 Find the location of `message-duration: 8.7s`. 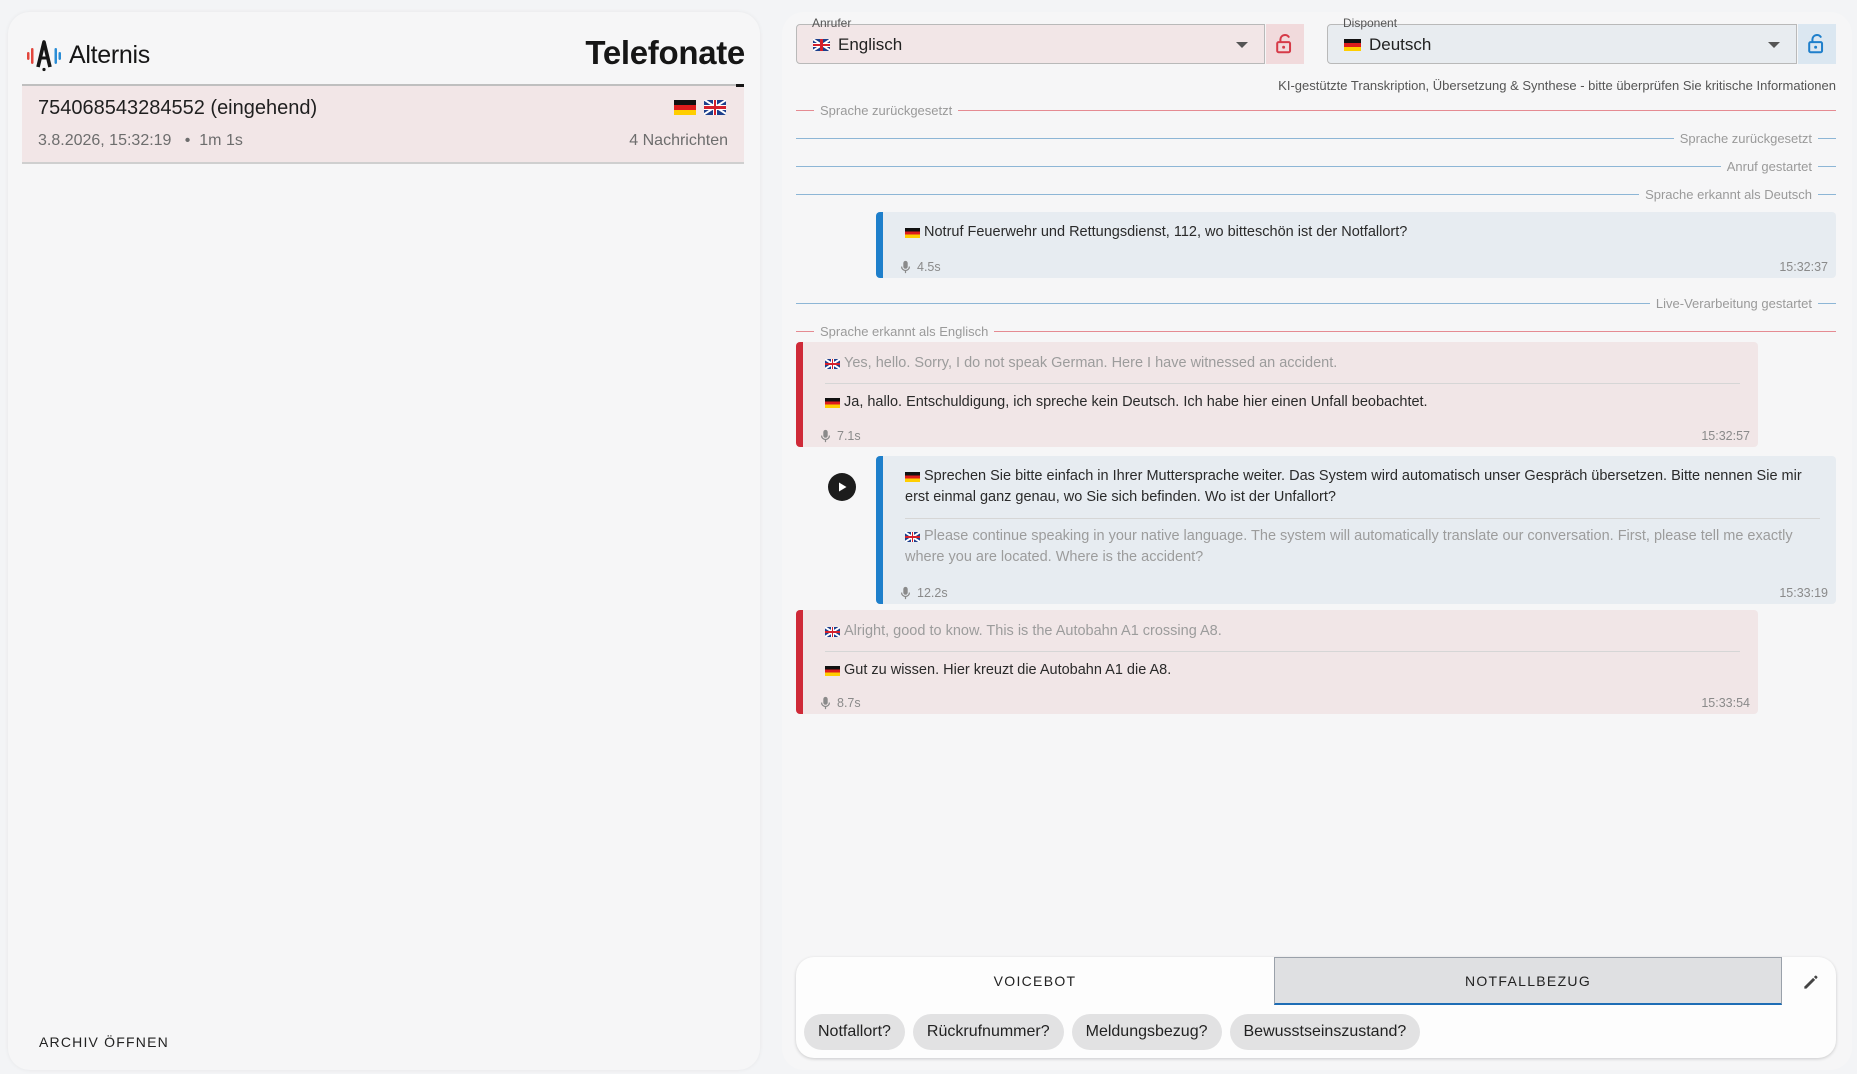

message-duration: 8.7s is located at coordinates (840, 703).